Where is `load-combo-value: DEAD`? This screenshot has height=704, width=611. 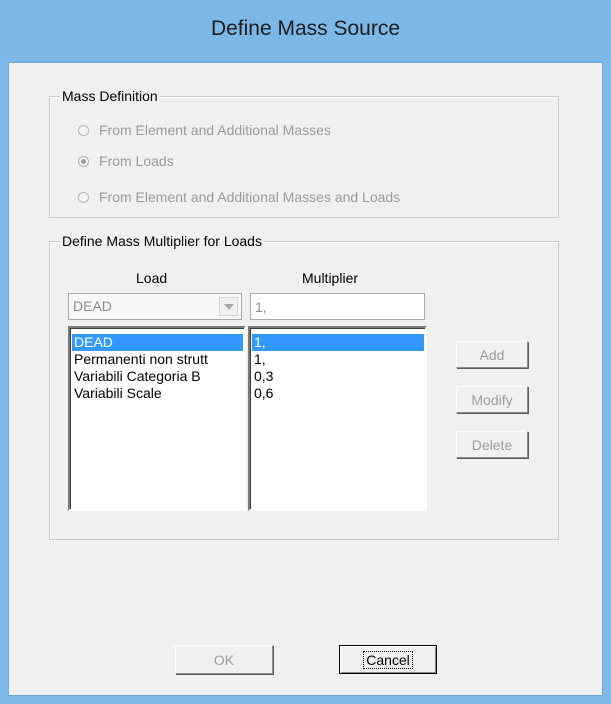 load-combo-value: DEAD is located at coordinates (92, 306).